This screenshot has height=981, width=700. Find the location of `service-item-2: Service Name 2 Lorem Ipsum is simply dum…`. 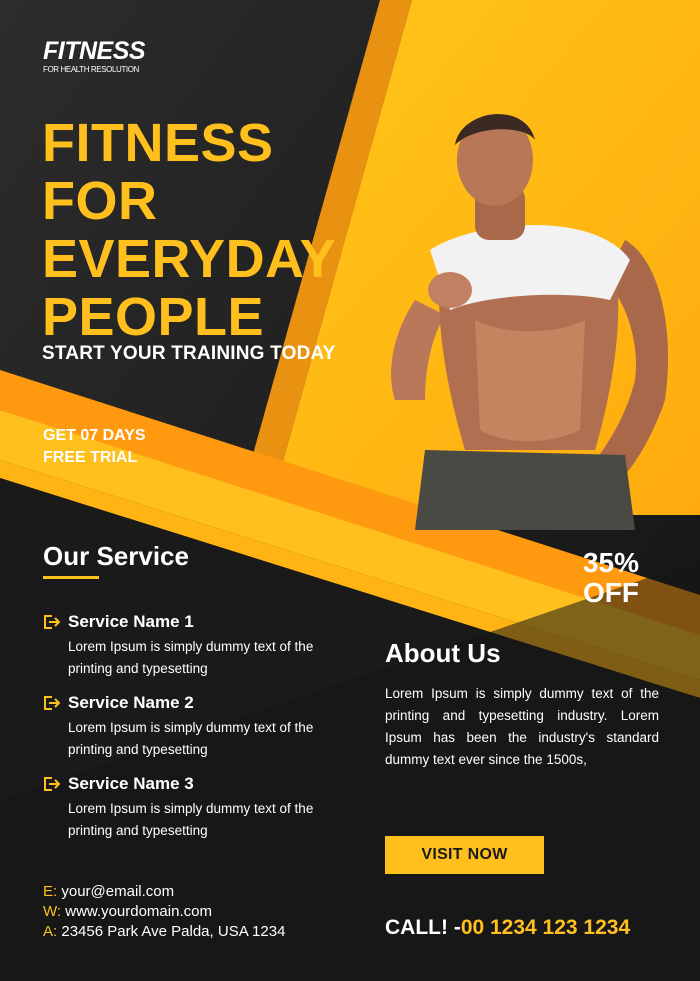

service-item-2: Service Name 2 Lorem Ipsum is simply dum… is located at coordinates (193, 727).